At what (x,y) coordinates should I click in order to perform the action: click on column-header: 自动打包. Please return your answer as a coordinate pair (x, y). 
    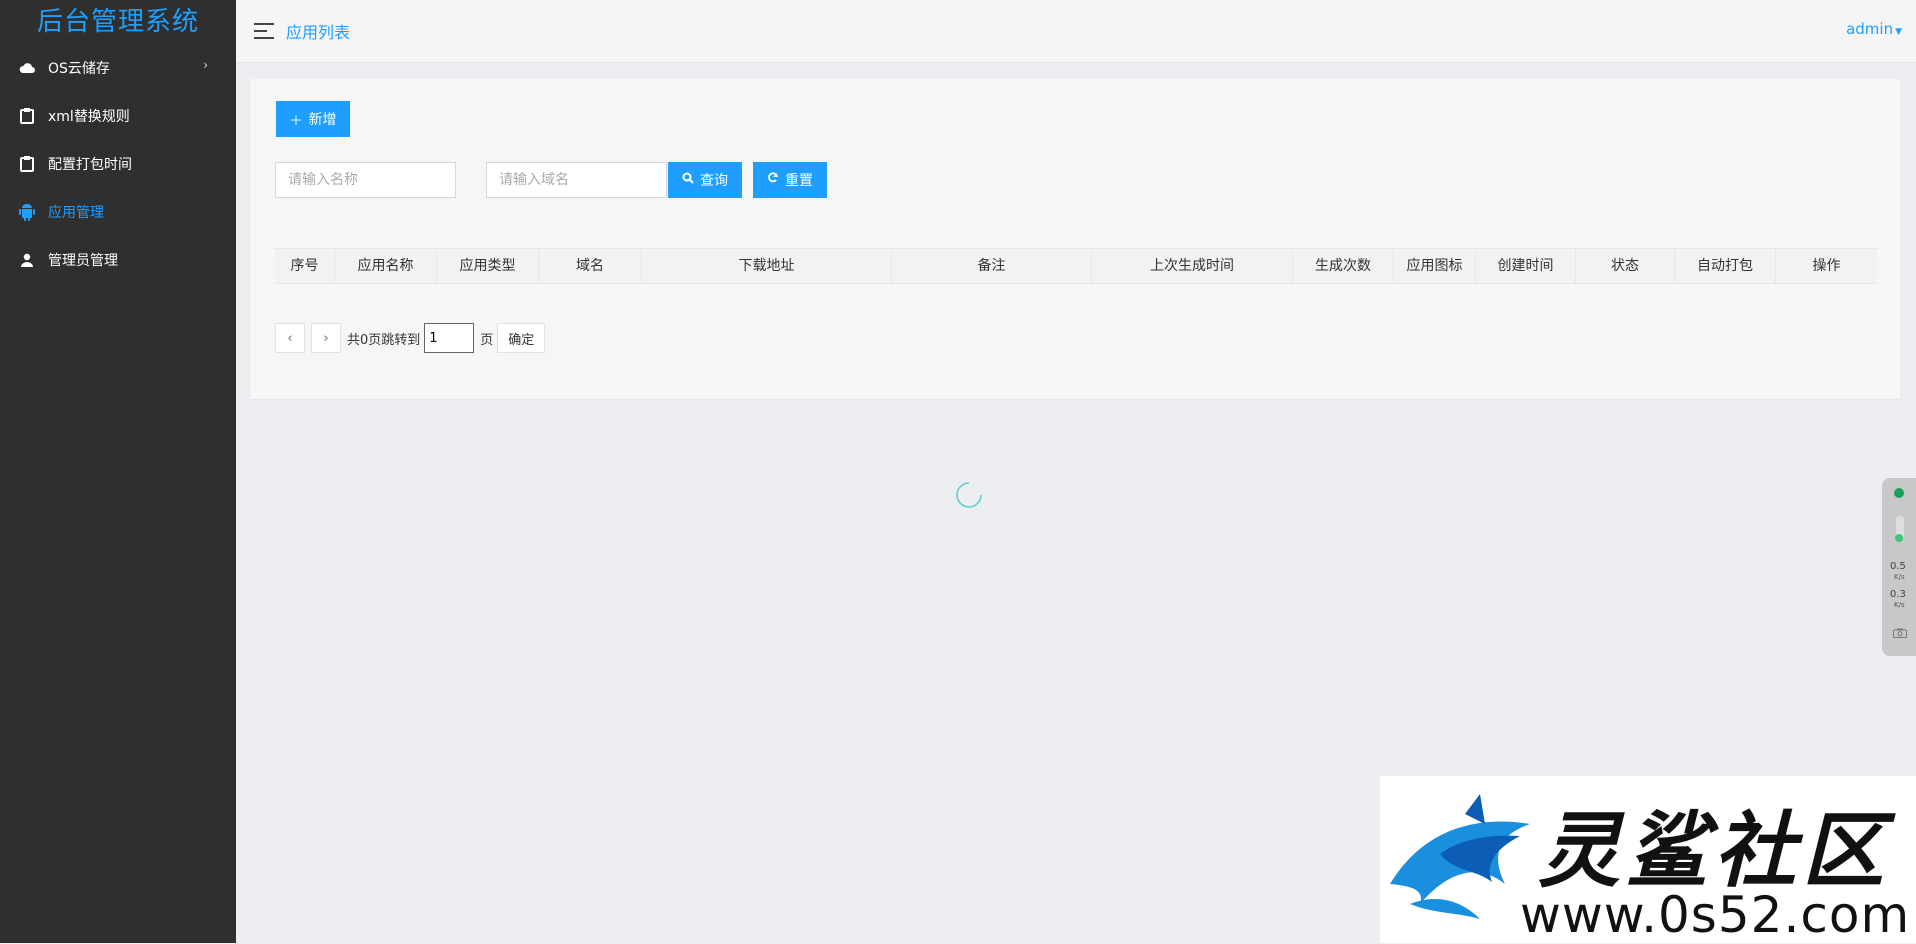
    Looking at the image, I should click on (1725, 266).